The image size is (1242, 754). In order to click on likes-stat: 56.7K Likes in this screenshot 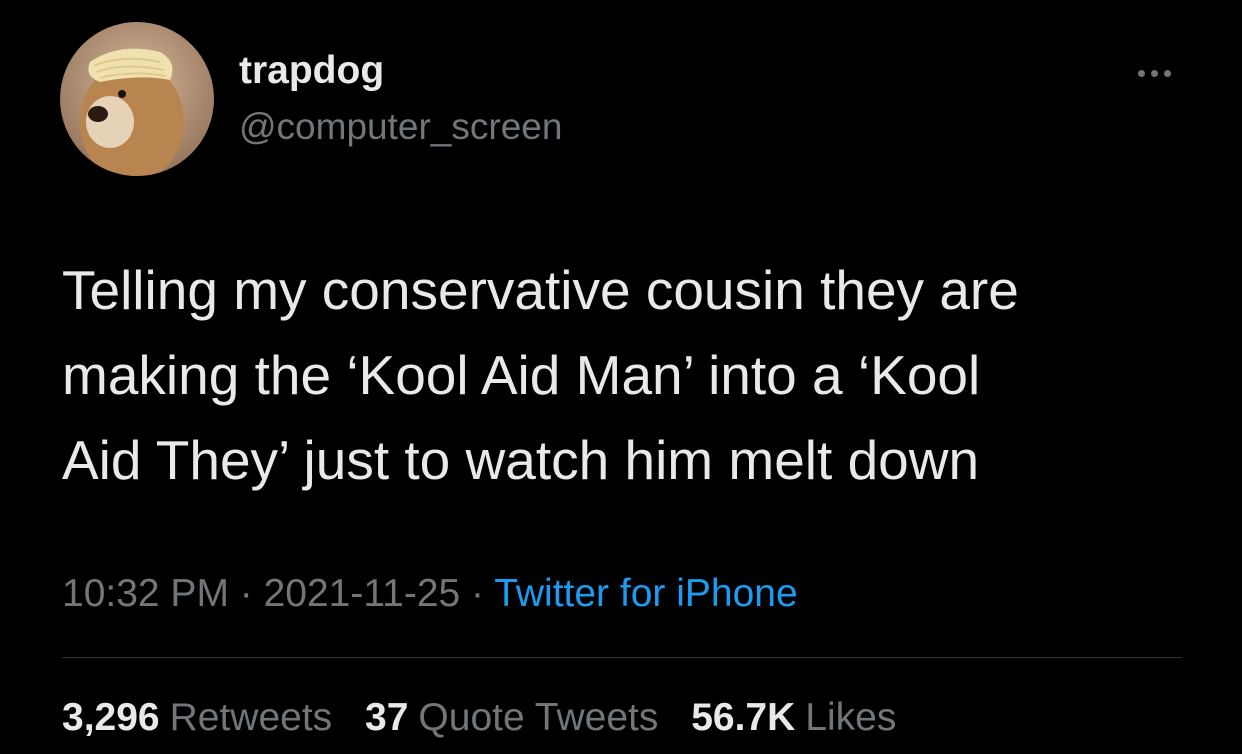, I will do `click(793, 718)`.